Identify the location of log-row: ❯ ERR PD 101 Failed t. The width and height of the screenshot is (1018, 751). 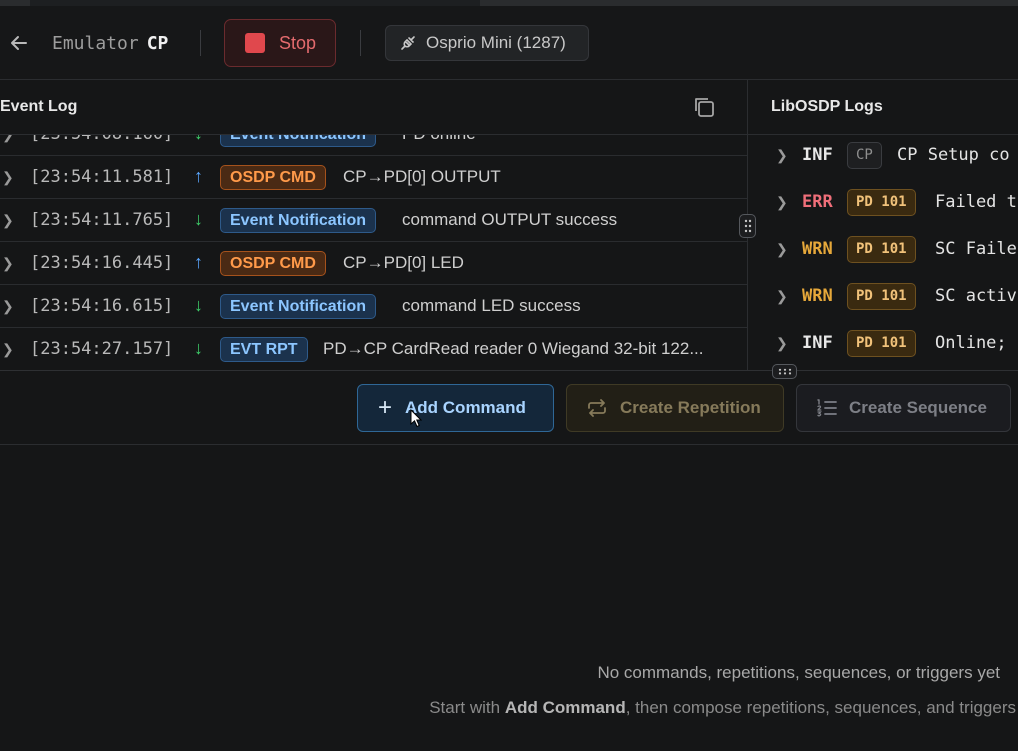
(883, 205).